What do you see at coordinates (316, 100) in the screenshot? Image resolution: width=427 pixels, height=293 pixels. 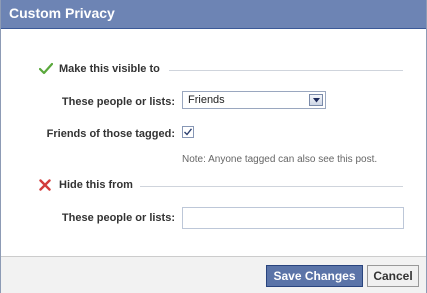 I see `chevron-down-icon` at bounding box center [316, 100].